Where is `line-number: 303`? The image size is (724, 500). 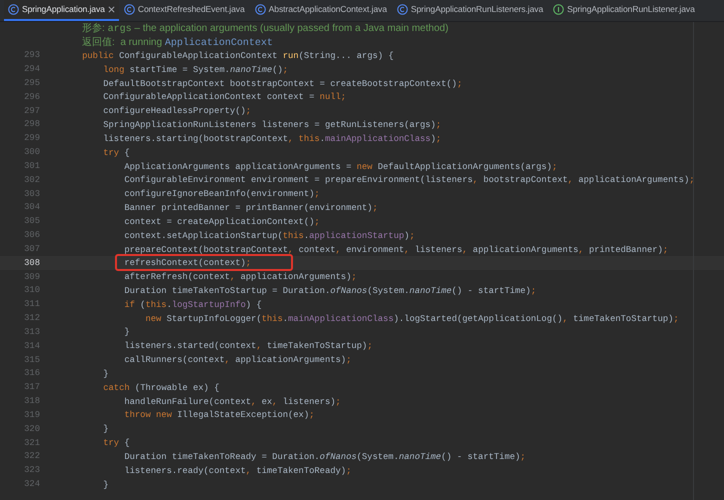 line-number: 303 is located at coordinates (32, 194).